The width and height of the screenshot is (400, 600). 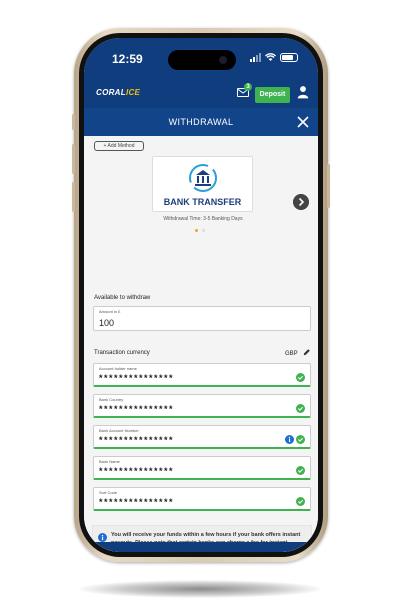 What do you see at coordinates (201, 547) in the screenshot?
I see `bottom-bar` at bounding box center [201, 547].